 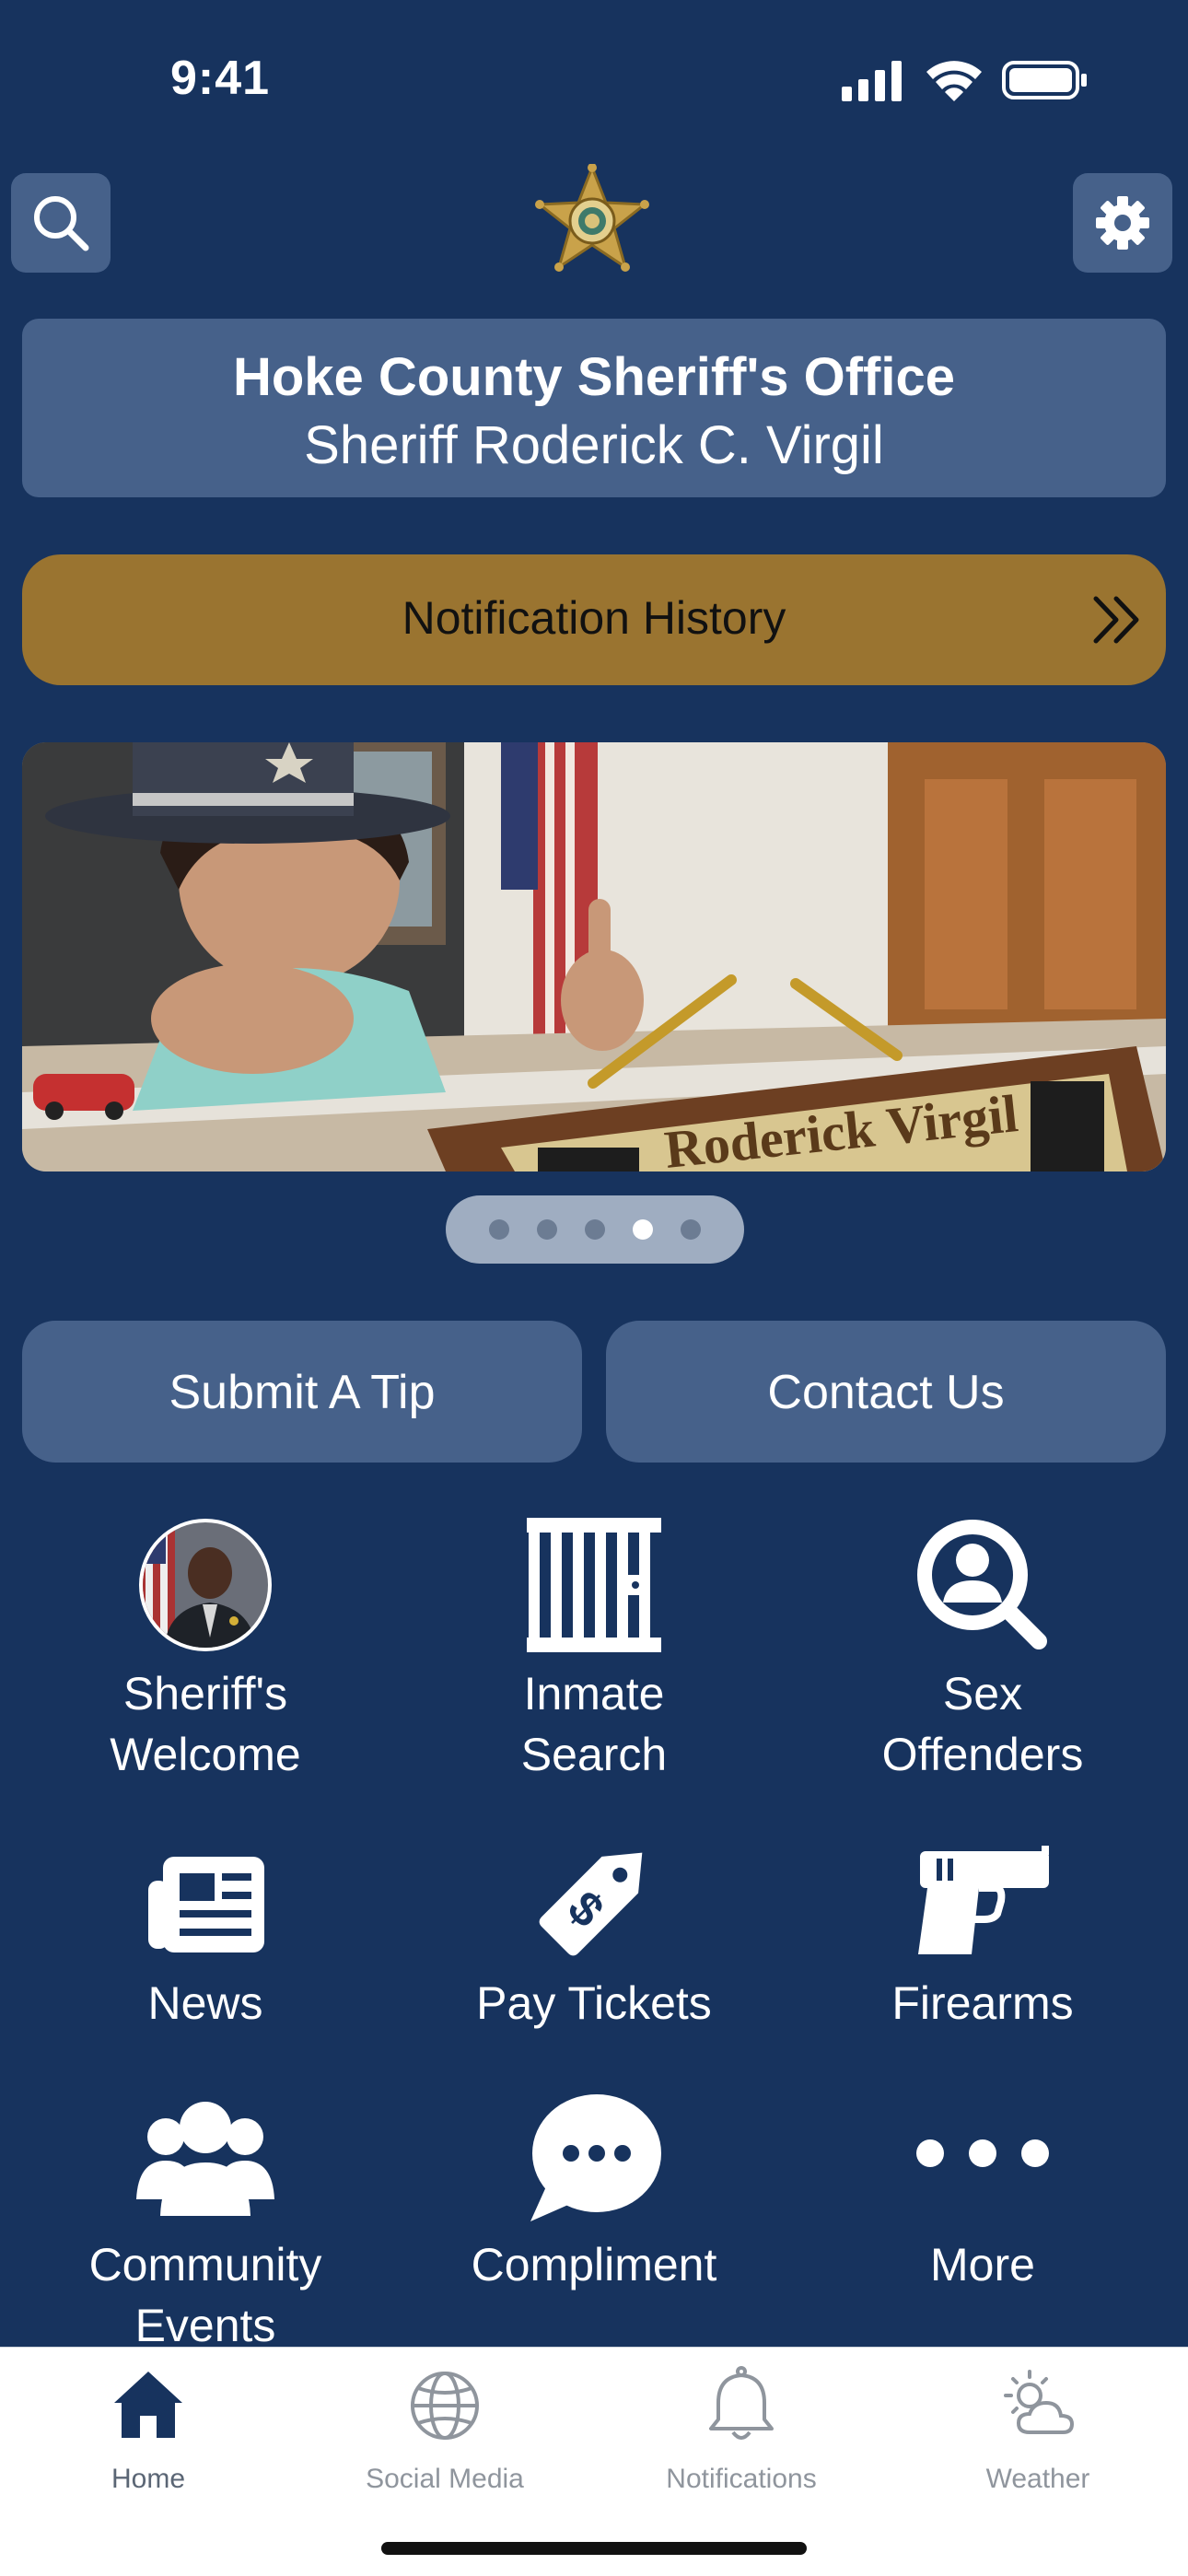 I want to click on grid-item-pay-tickets: $ Pay Tickets, so click(x=594, y=1939).